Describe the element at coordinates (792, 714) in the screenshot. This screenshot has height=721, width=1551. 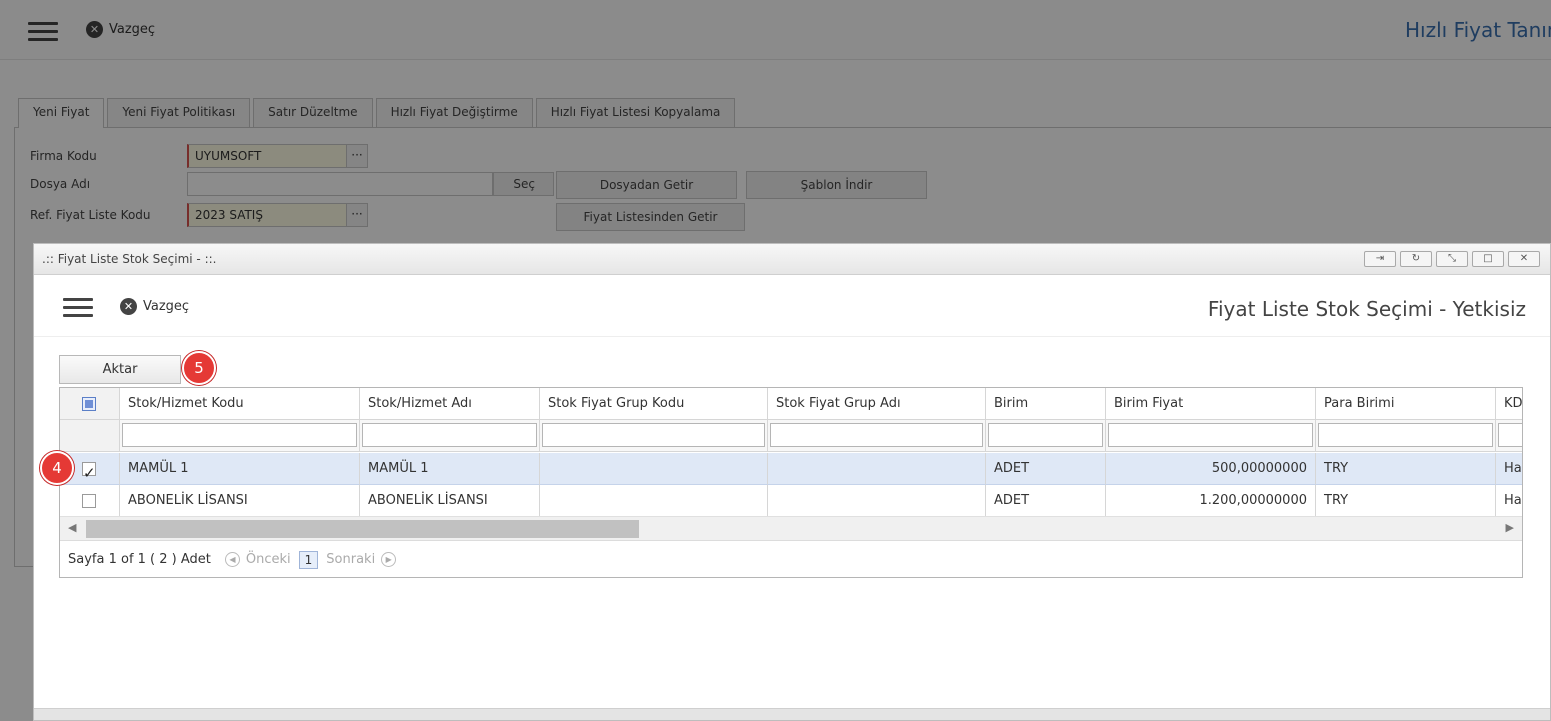
I see `modal-footer` at that location.